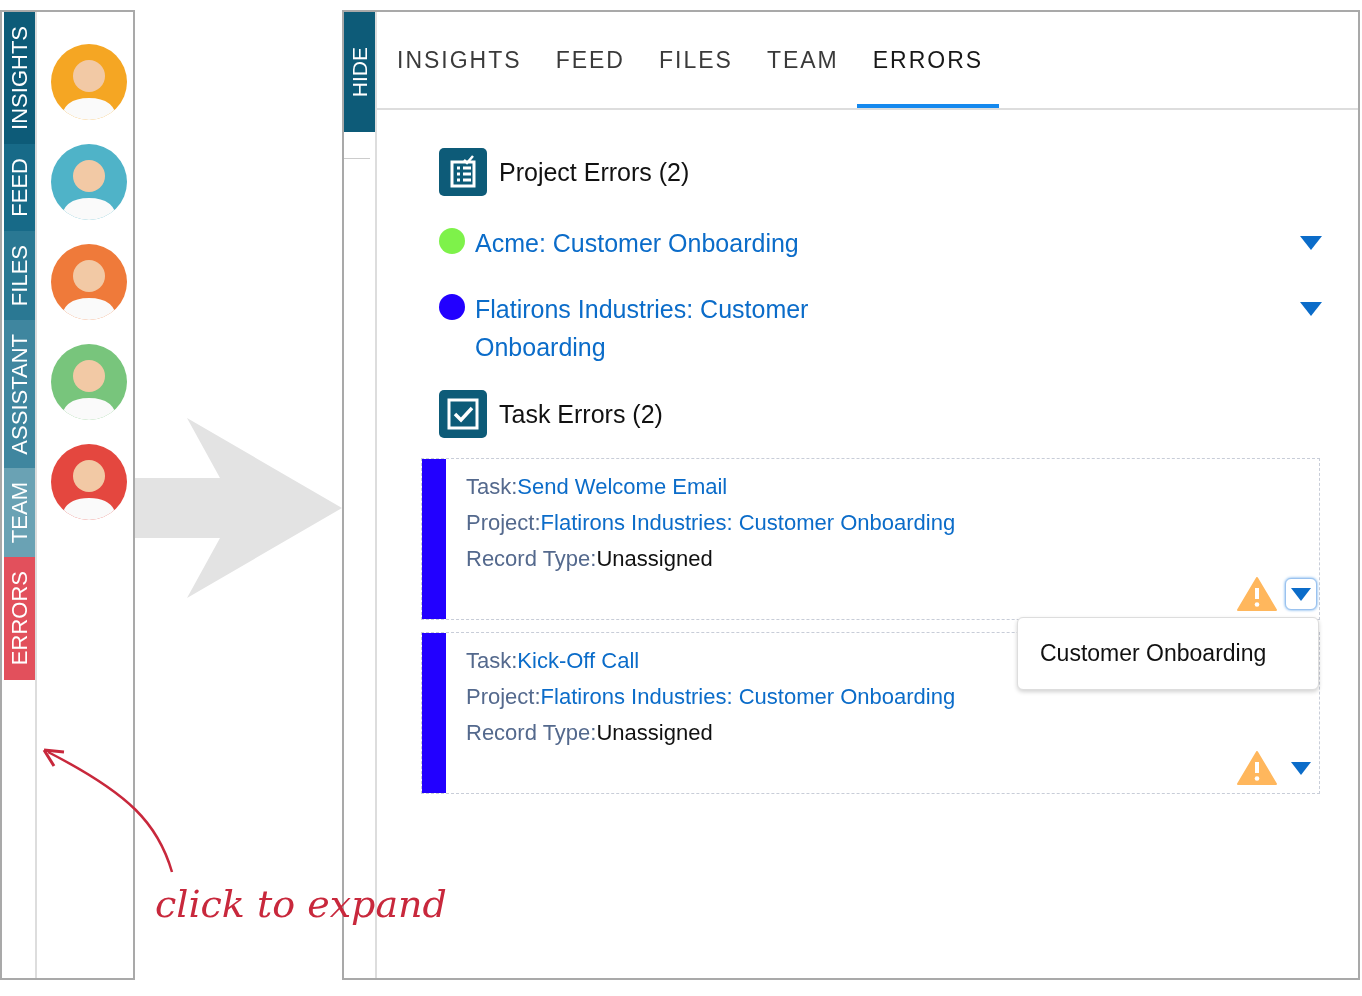 This screenshot has width=1362, height=996. I want to click on task-line: Task:Send Welcome Email, so click(597, 487).